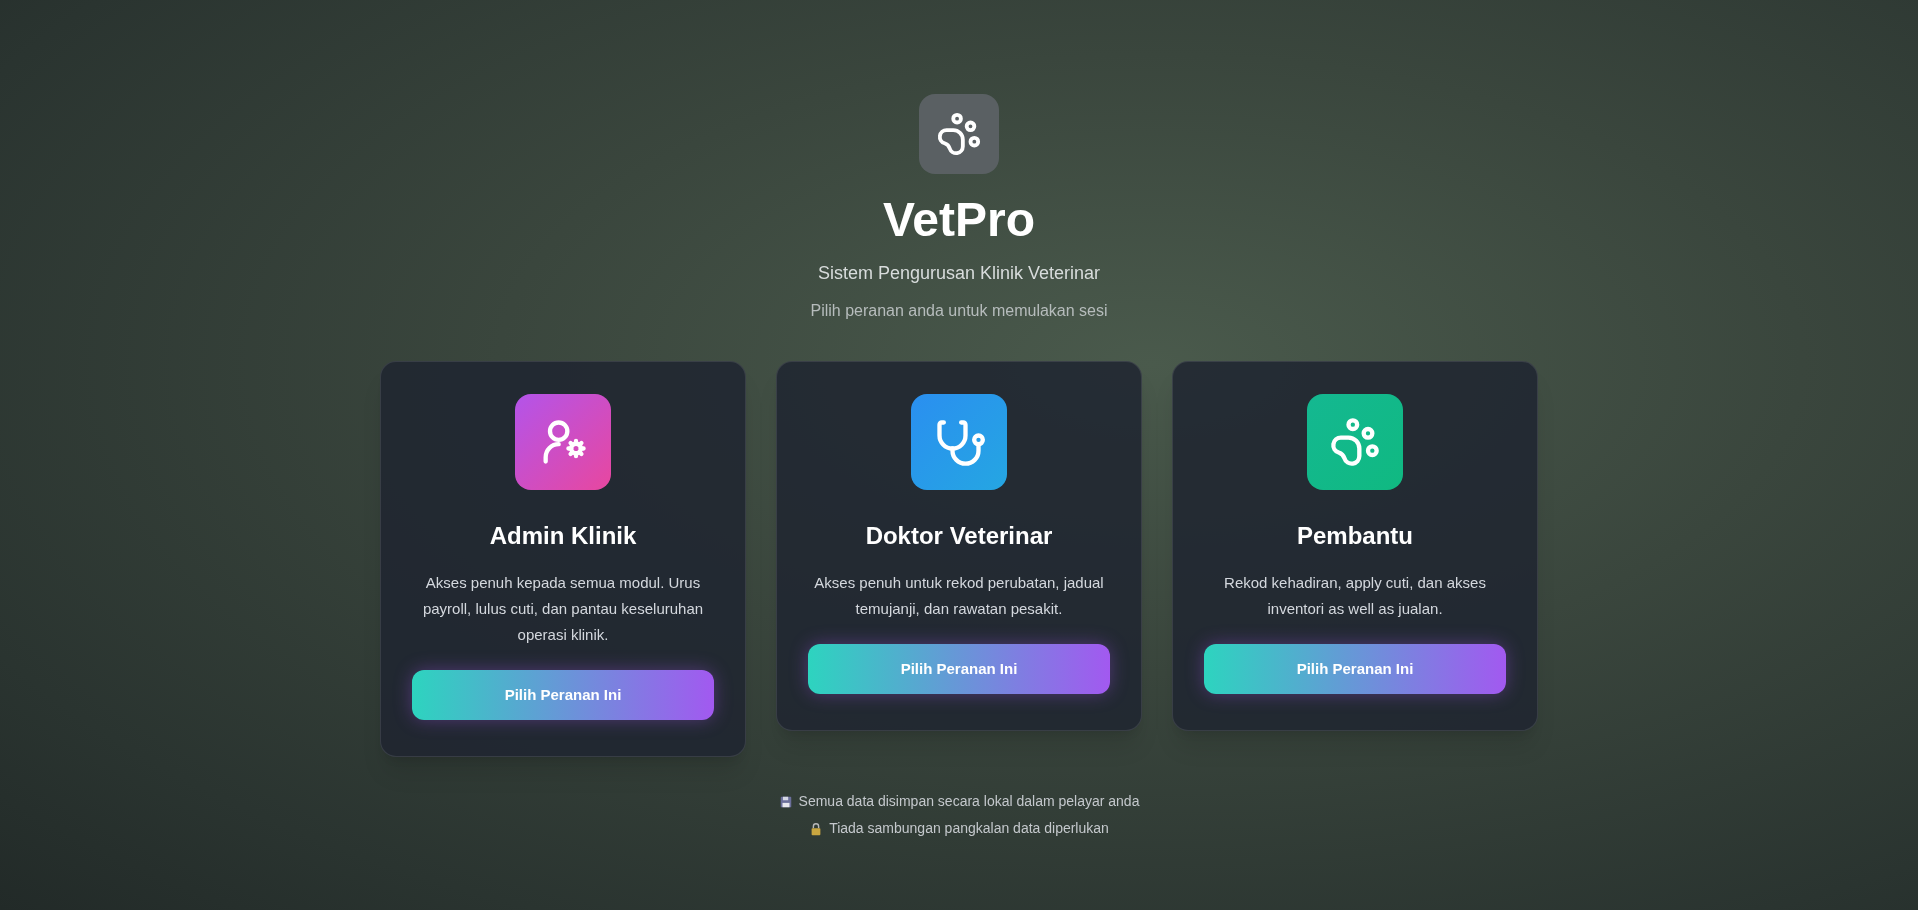 The width and height of the screenshot is (1918, 910). I want to click on role-description: Rekod kehadiran, apply cuti, dan akses inventori as well as jualan., so click(1355, 596).